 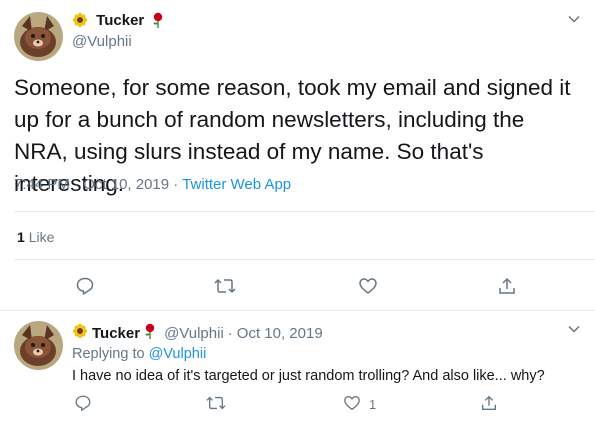 What do you see at coordinates (42, 184) in the screenshot?
I see `tweet-time: 7:44 PM` at bounding box center [42, 184].